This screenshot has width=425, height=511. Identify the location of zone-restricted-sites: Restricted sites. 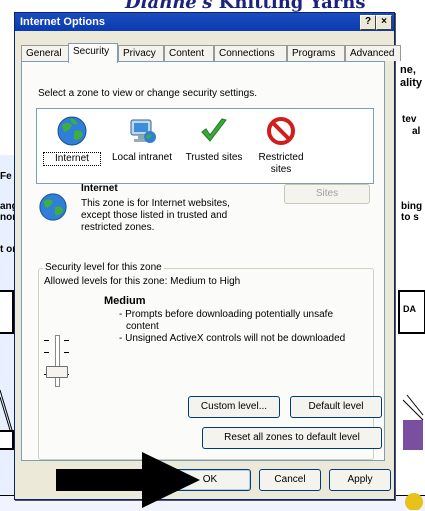
(281, 145).